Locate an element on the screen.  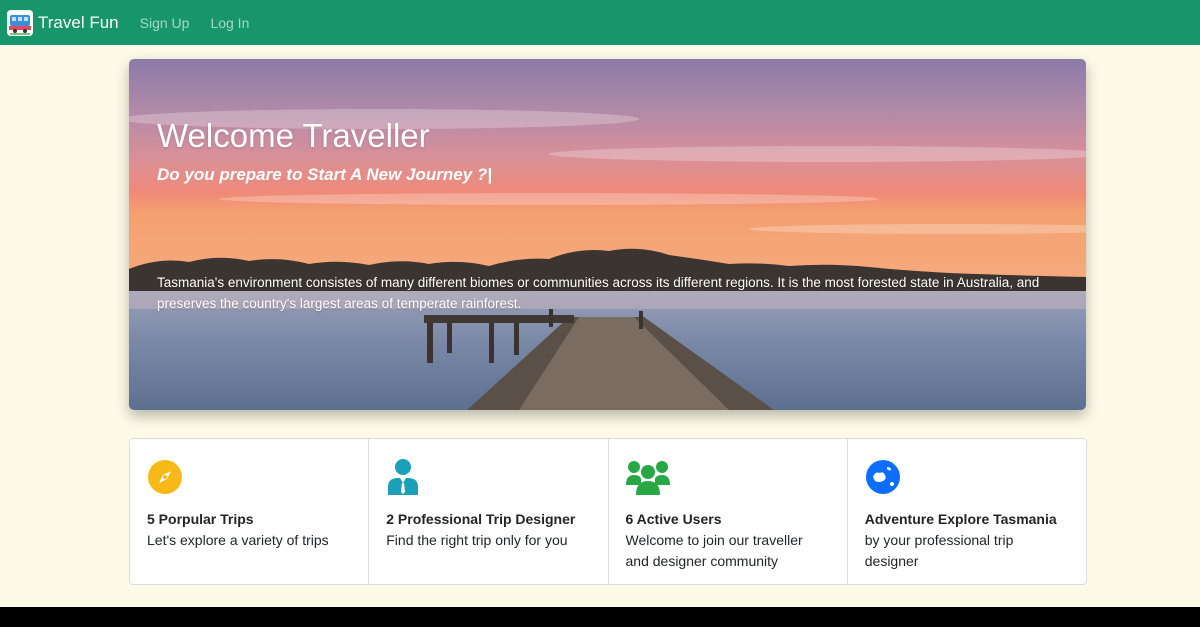
feature-card-title: Adventure Explore Tasmania is located at coordinates (960, 519).